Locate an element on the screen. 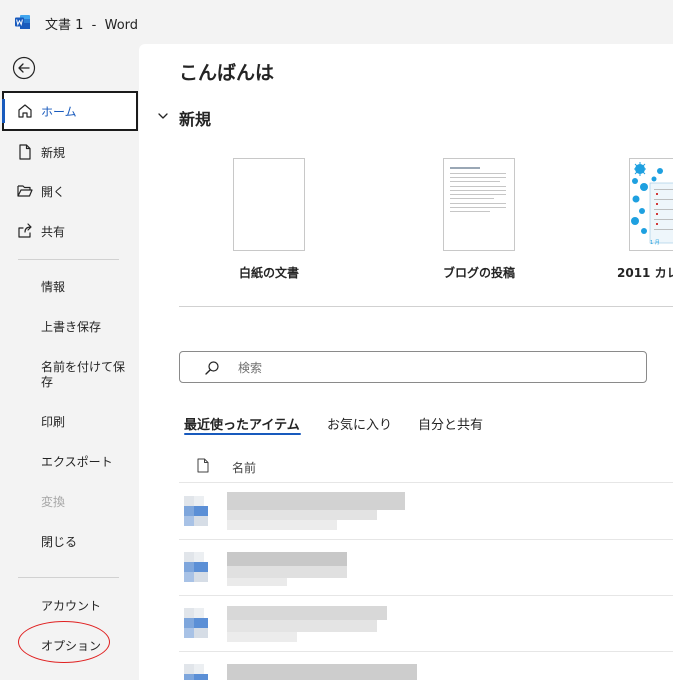 The image size is (673, 680). file-type-column-icon is located at coordinates (203, 465).